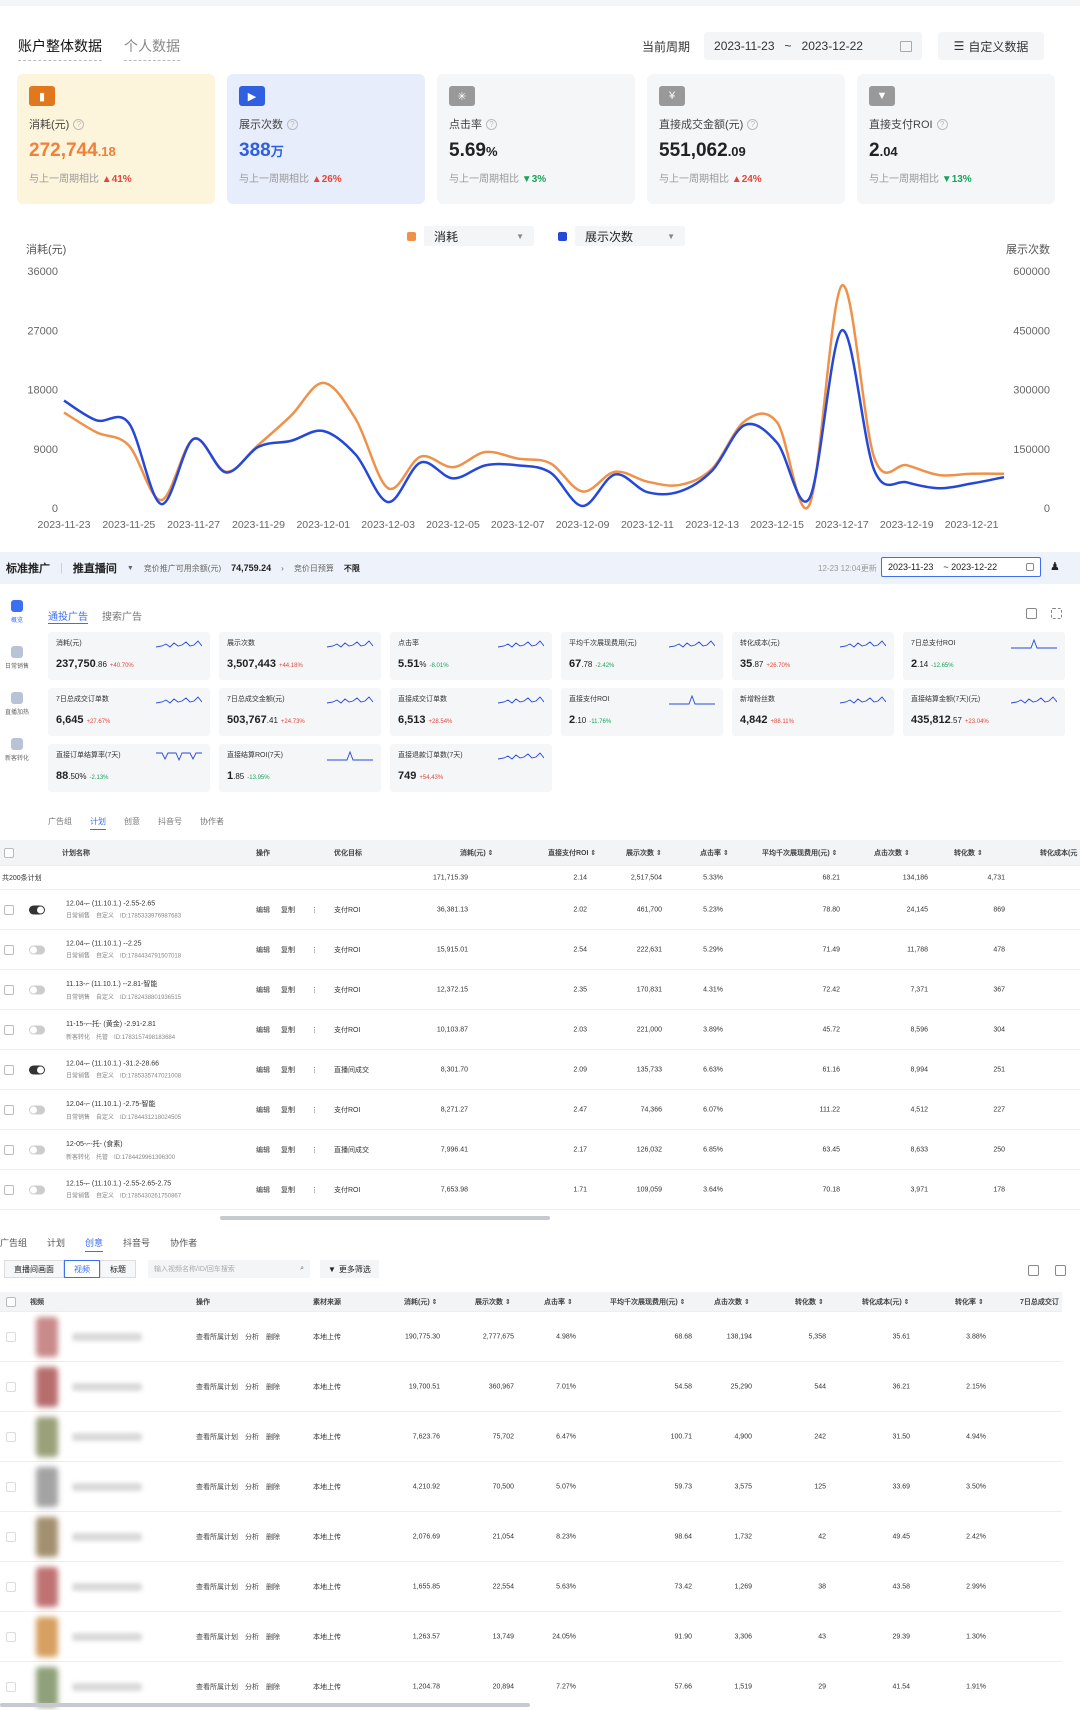 Image resolution: width=1080 pixels, height=1710 pixels. What do you see at coordinates (885, 1302) in the screenshot?
I see `column-header: 转化成本(元) ⇕` at bounding box center [885, 1302].